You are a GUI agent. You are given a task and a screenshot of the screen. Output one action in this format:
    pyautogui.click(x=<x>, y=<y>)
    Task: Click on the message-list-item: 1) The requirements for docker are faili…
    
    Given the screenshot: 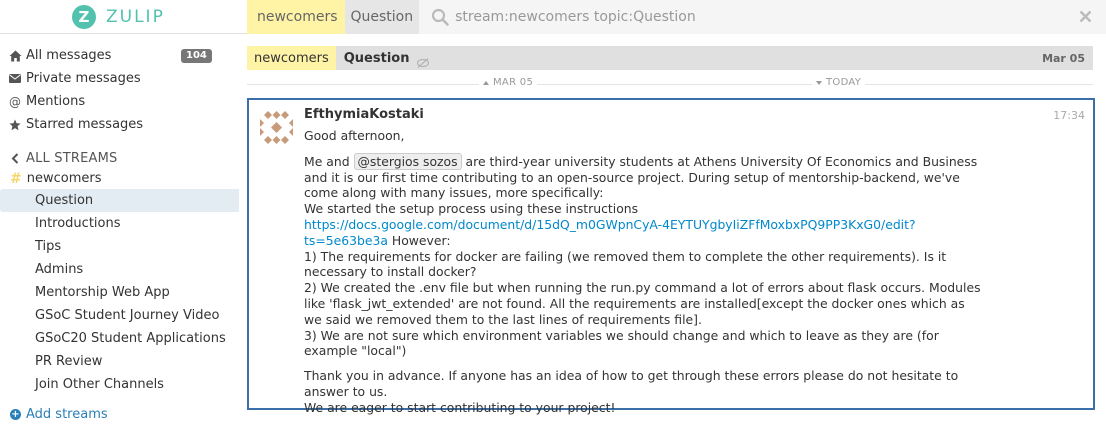 What is the action you would take?
    pyautogui.click(x=625, y=264)
    